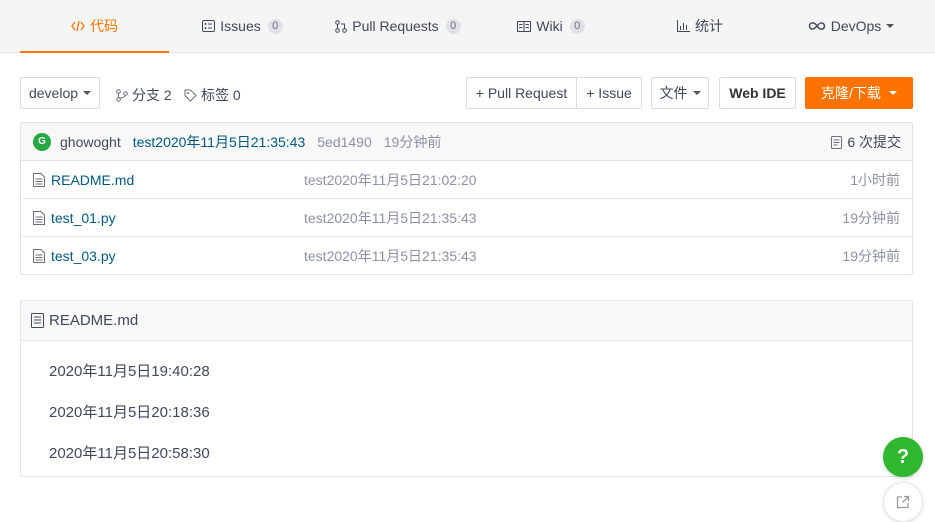 The image size is (935, 522). Describe the element at coordinates (709, 26) in the screenshot. I see `tab-stats-label: 统计` at that location.